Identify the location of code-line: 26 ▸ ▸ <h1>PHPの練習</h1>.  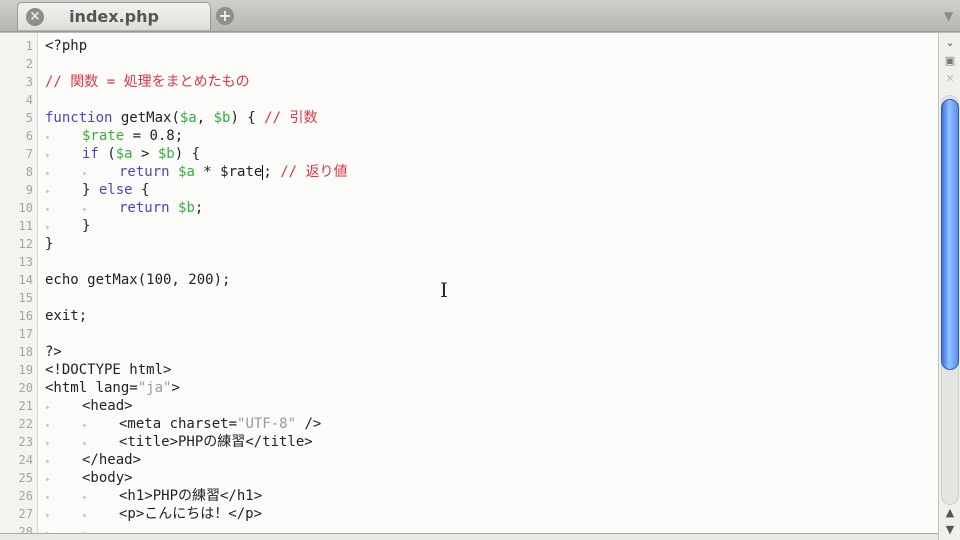
(469, 496).